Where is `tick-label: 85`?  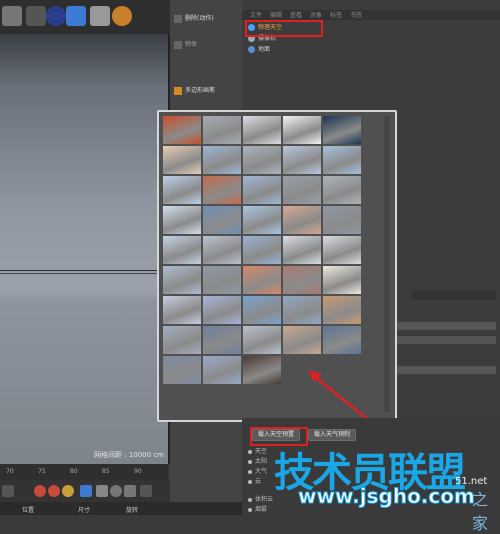
tick-label: 85 is located at coordinates (106, 471).